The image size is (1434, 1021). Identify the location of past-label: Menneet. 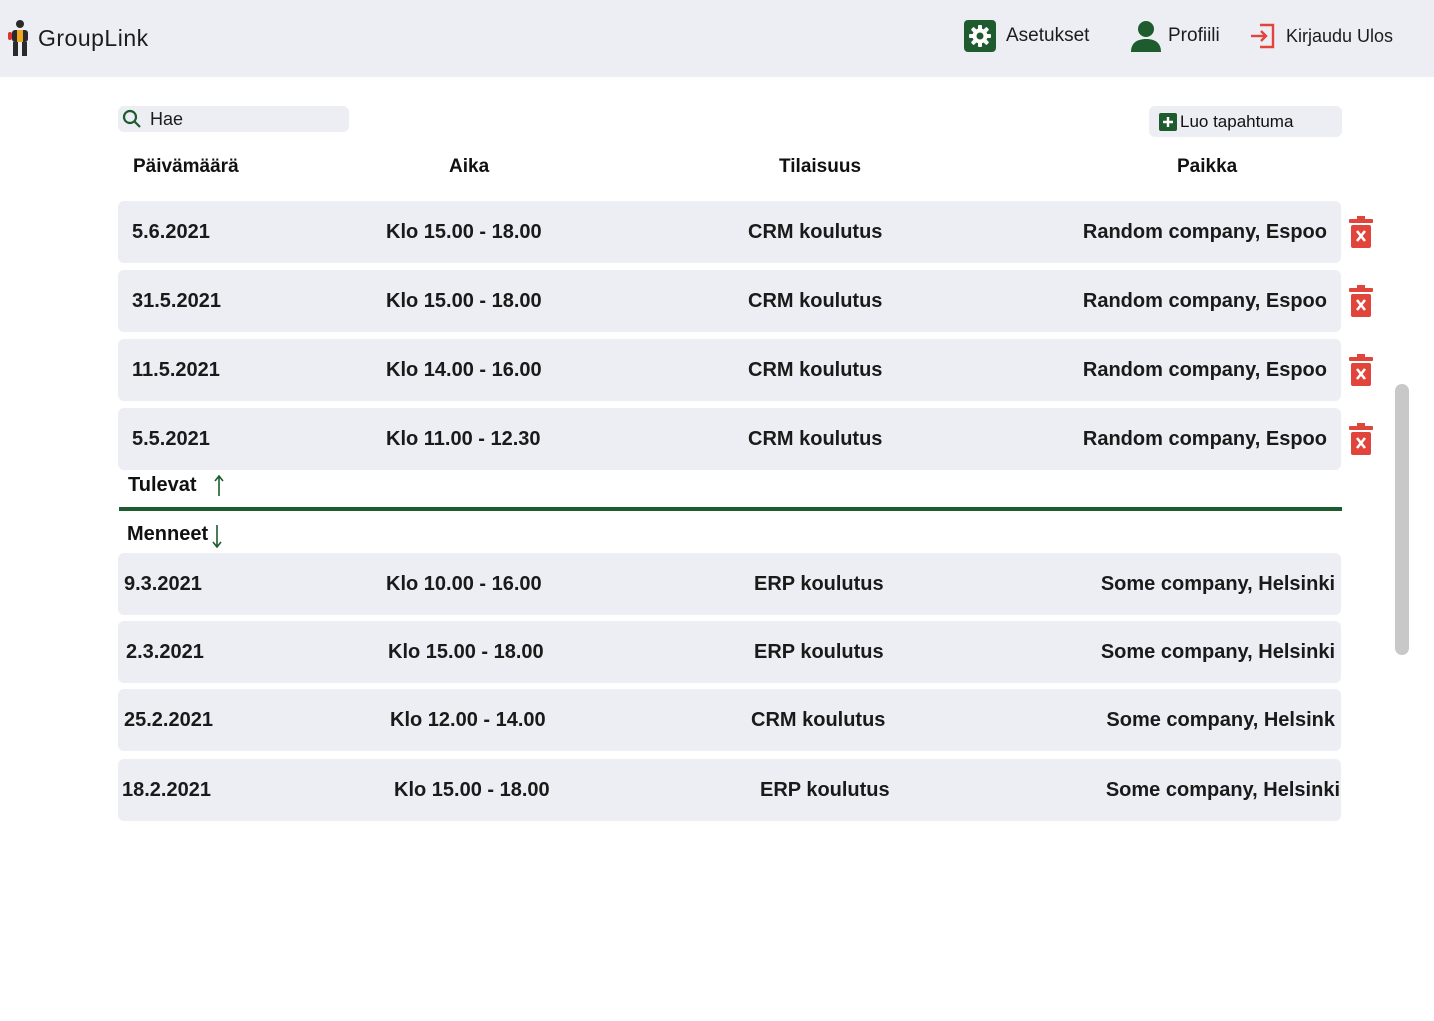
(168, 533).